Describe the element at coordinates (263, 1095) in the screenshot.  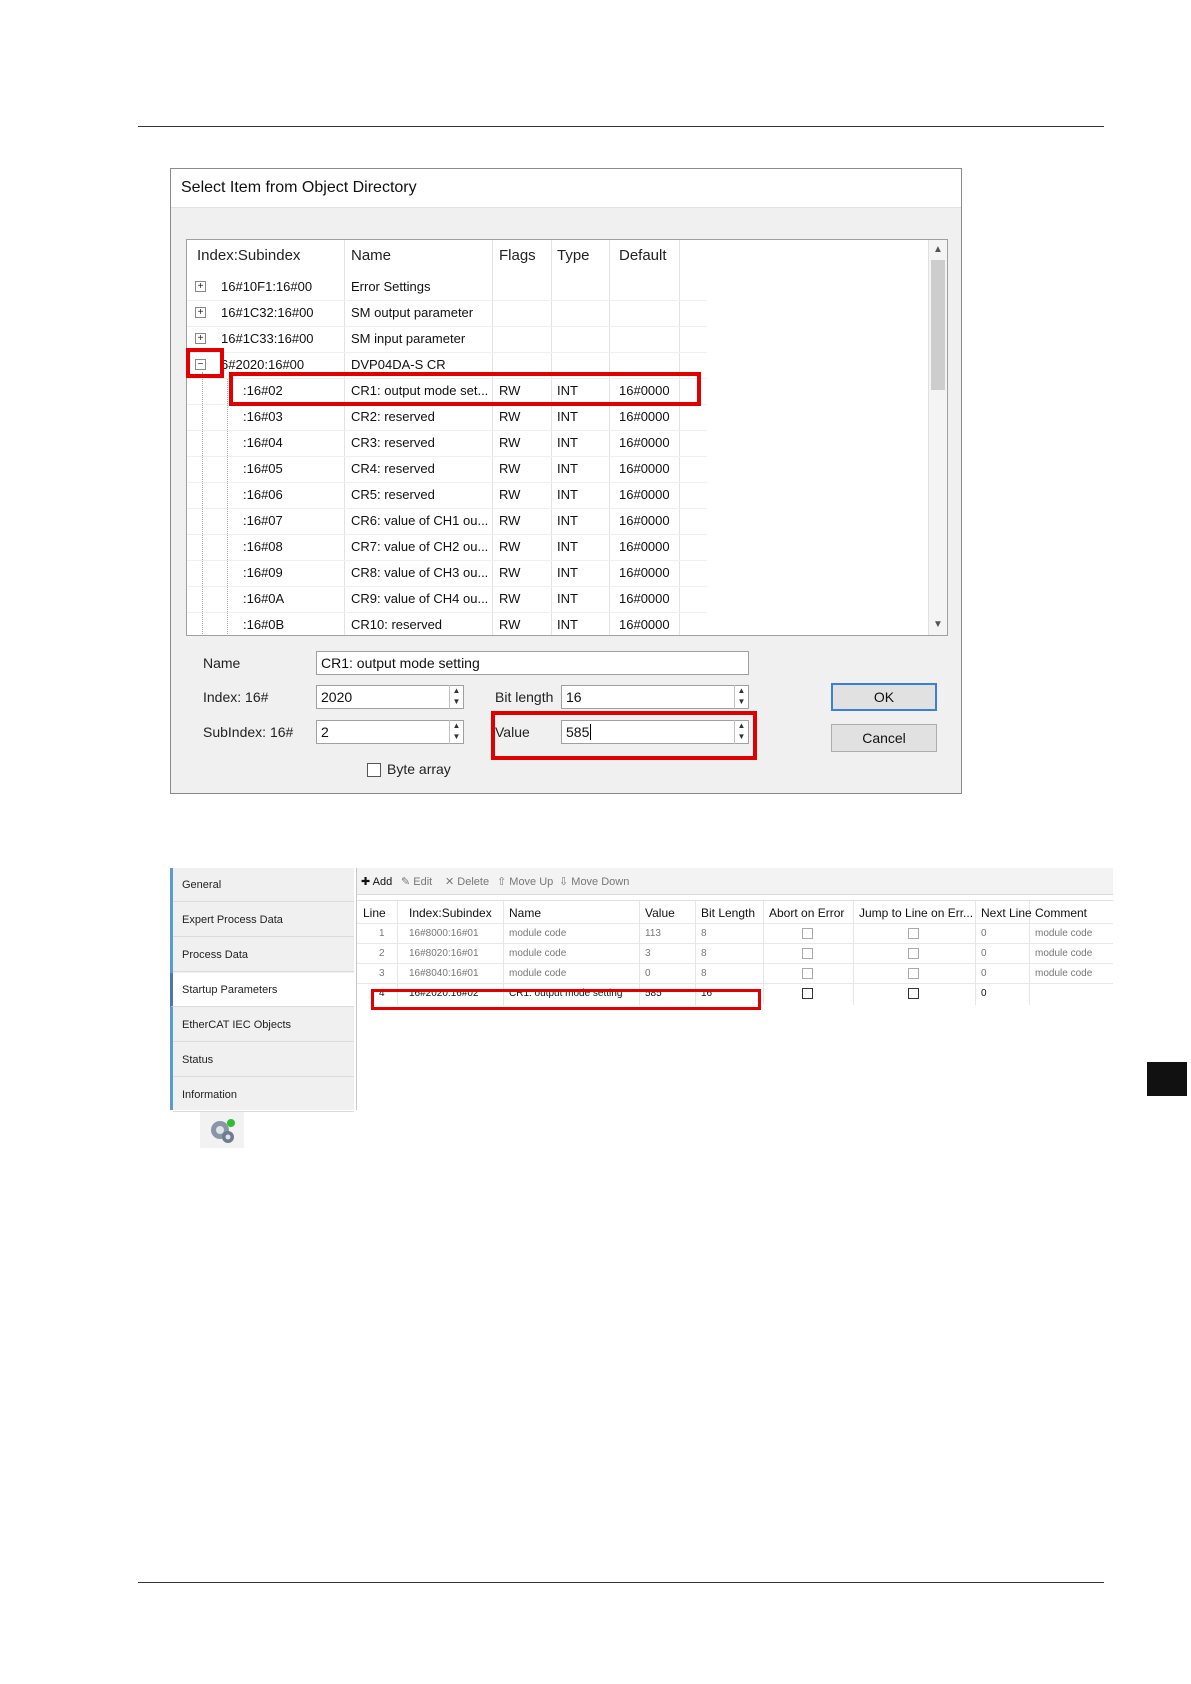
I see `nav-item: Information` at that location.